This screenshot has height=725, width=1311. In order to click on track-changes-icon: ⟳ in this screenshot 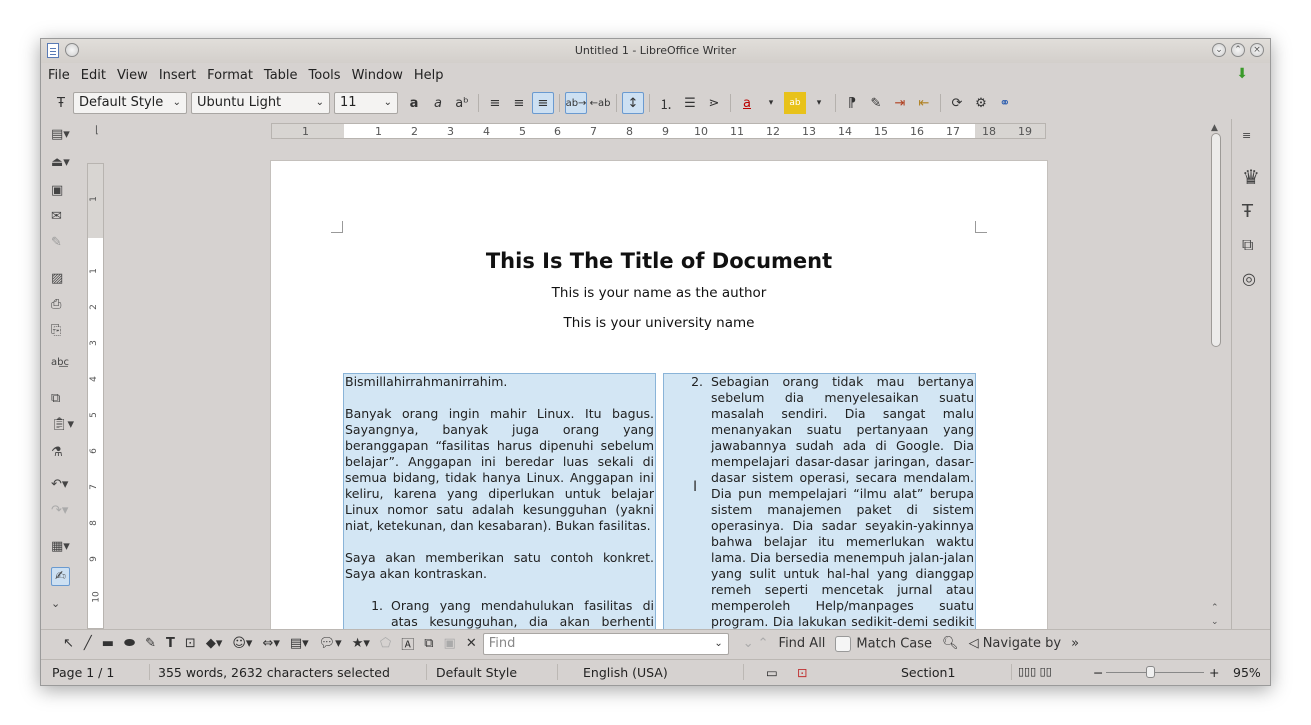, I will do `click(957, 103)`.